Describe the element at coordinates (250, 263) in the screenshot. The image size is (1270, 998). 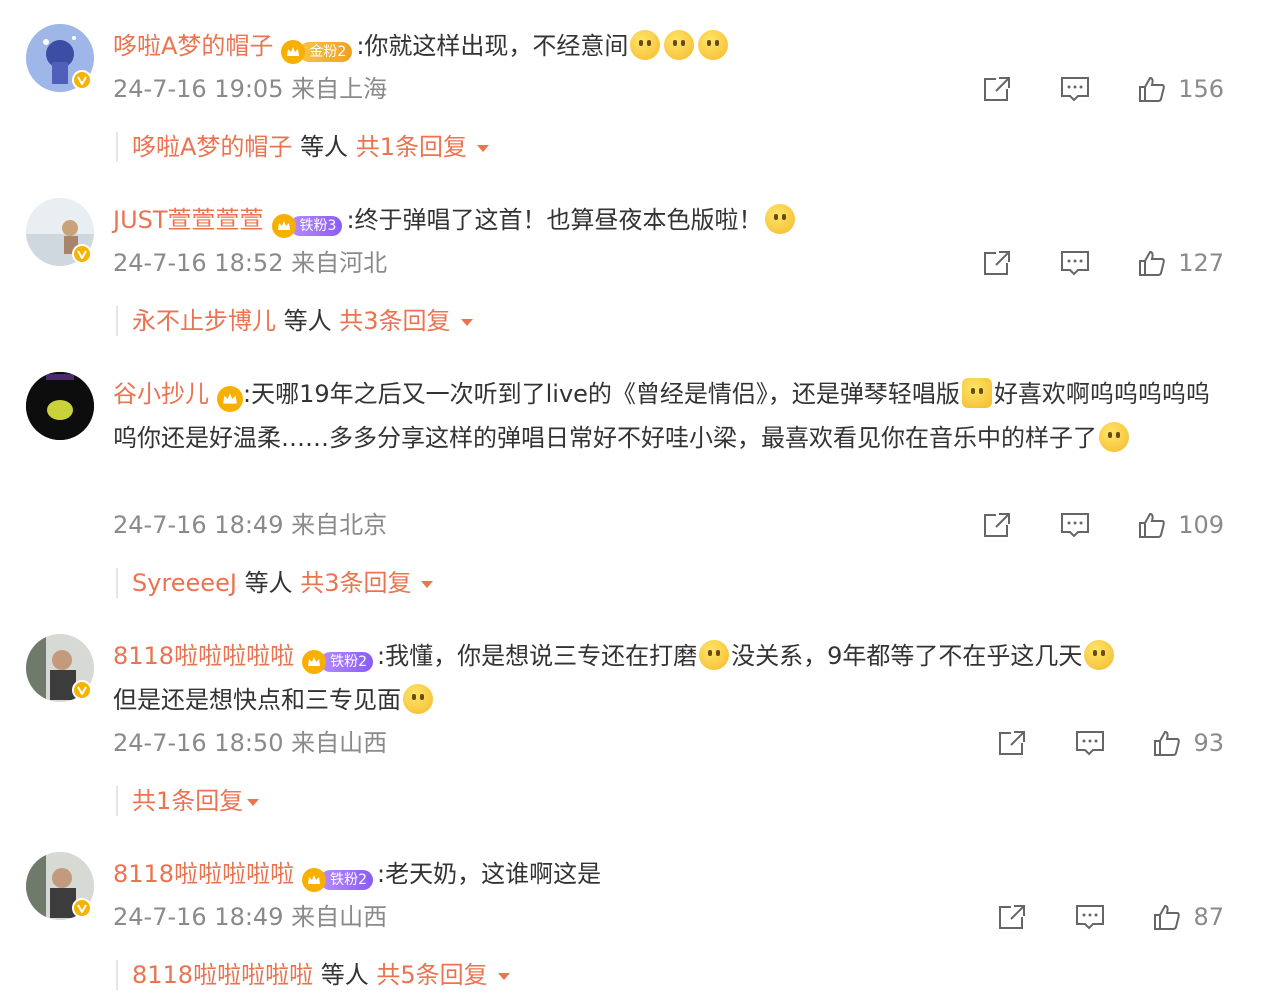
I see `comment-meta: 24-7-16 18:52 来自河北` at that location.